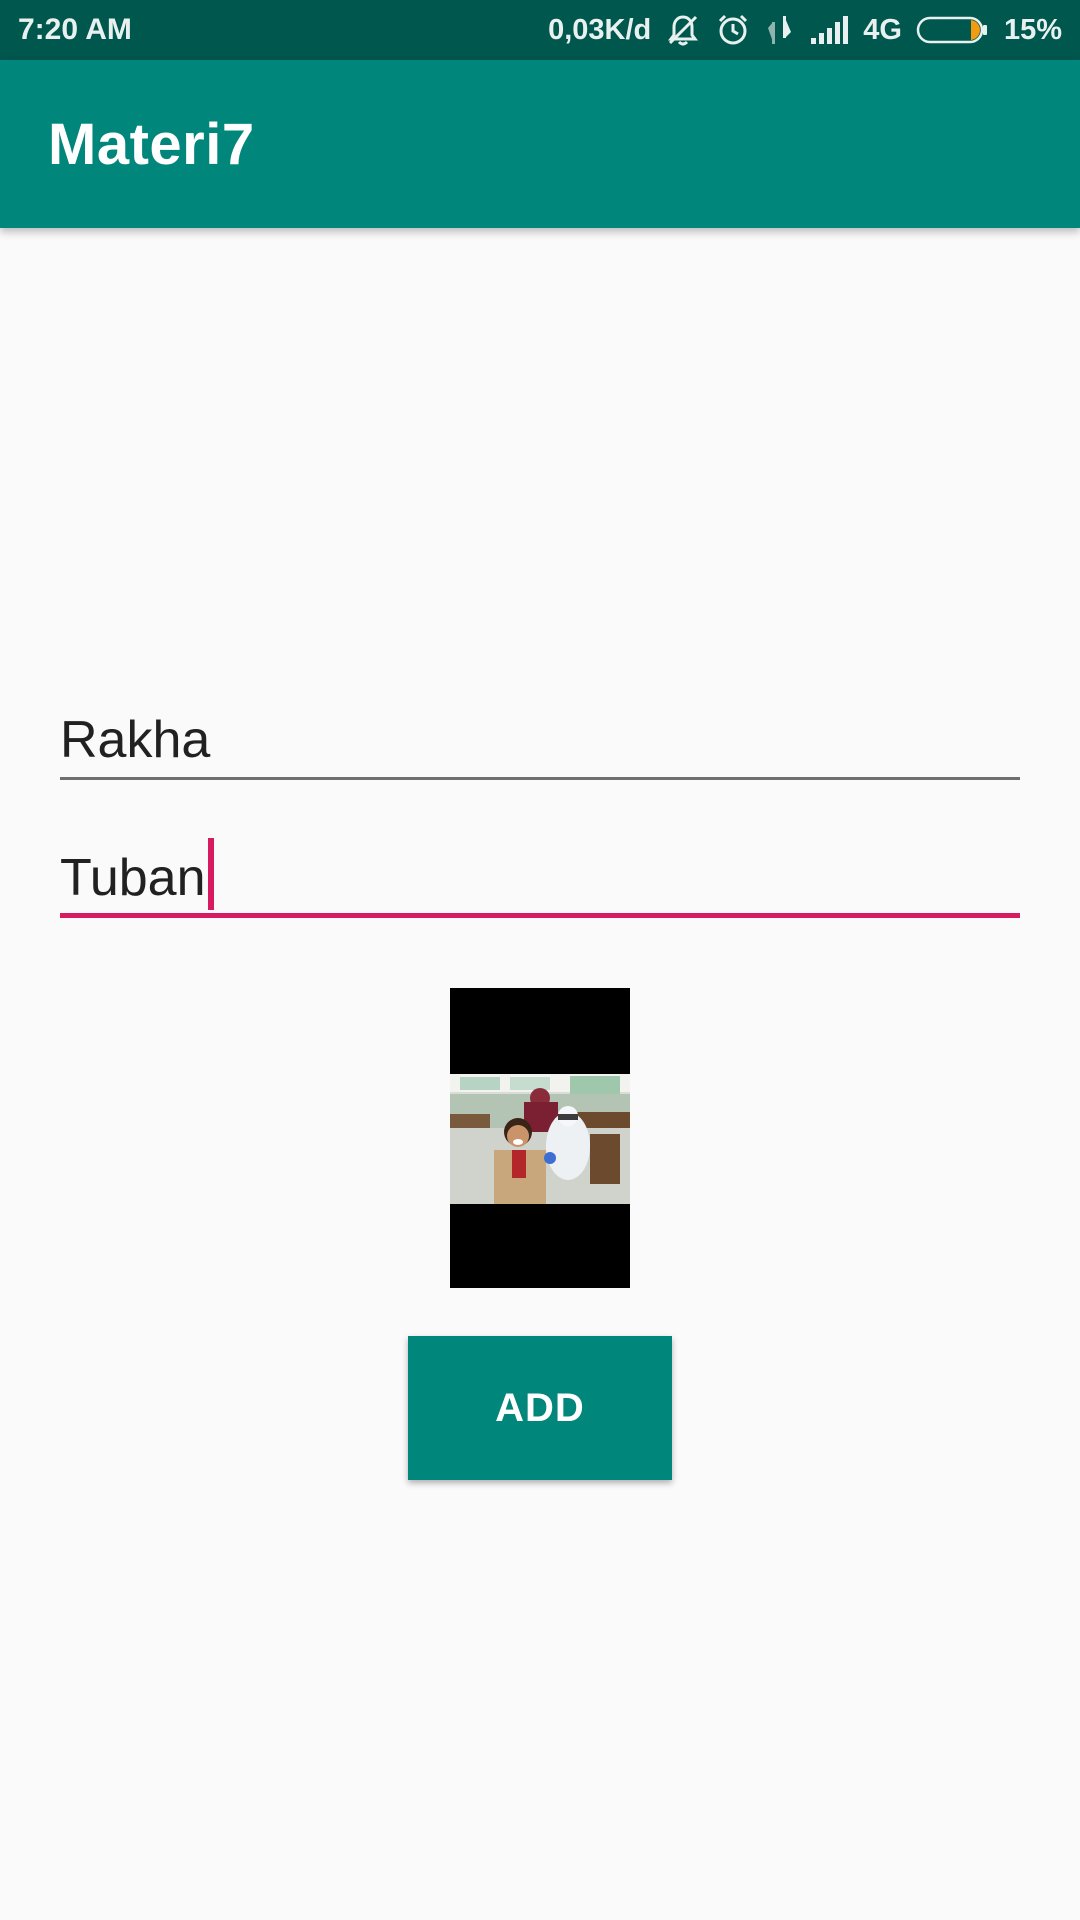  Describe the element at coordinates (953, 30) in the screenshot. I see `battery-icon` at that location.